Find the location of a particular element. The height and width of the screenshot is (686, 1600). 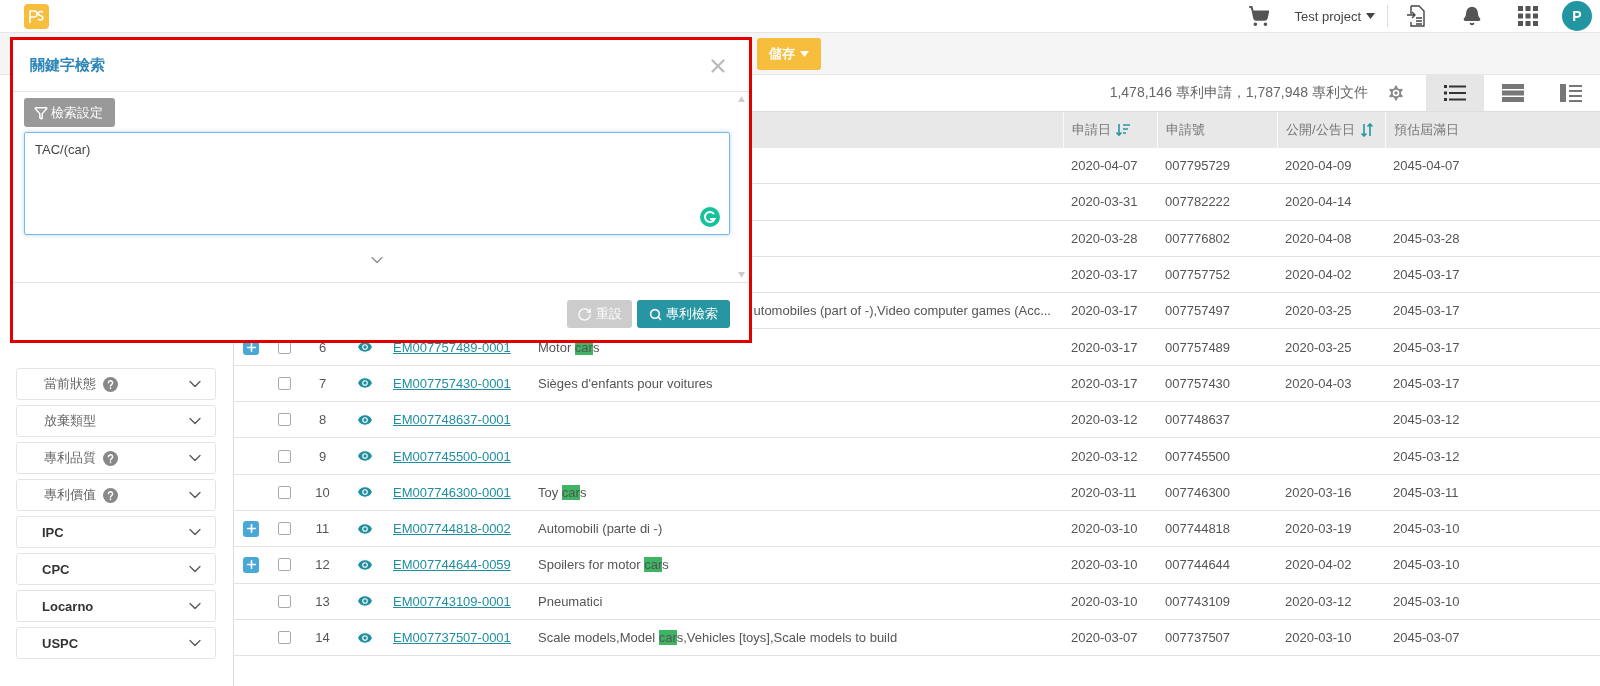

patent-link: EM007748637-0001 is located at coordinates (452, 420).